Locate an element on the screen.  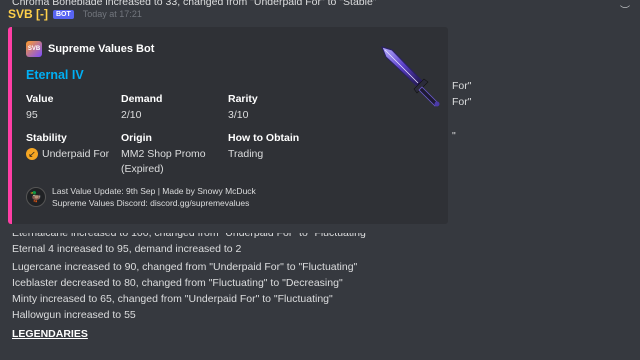
knife-icon is located at coordinates (412, 77).